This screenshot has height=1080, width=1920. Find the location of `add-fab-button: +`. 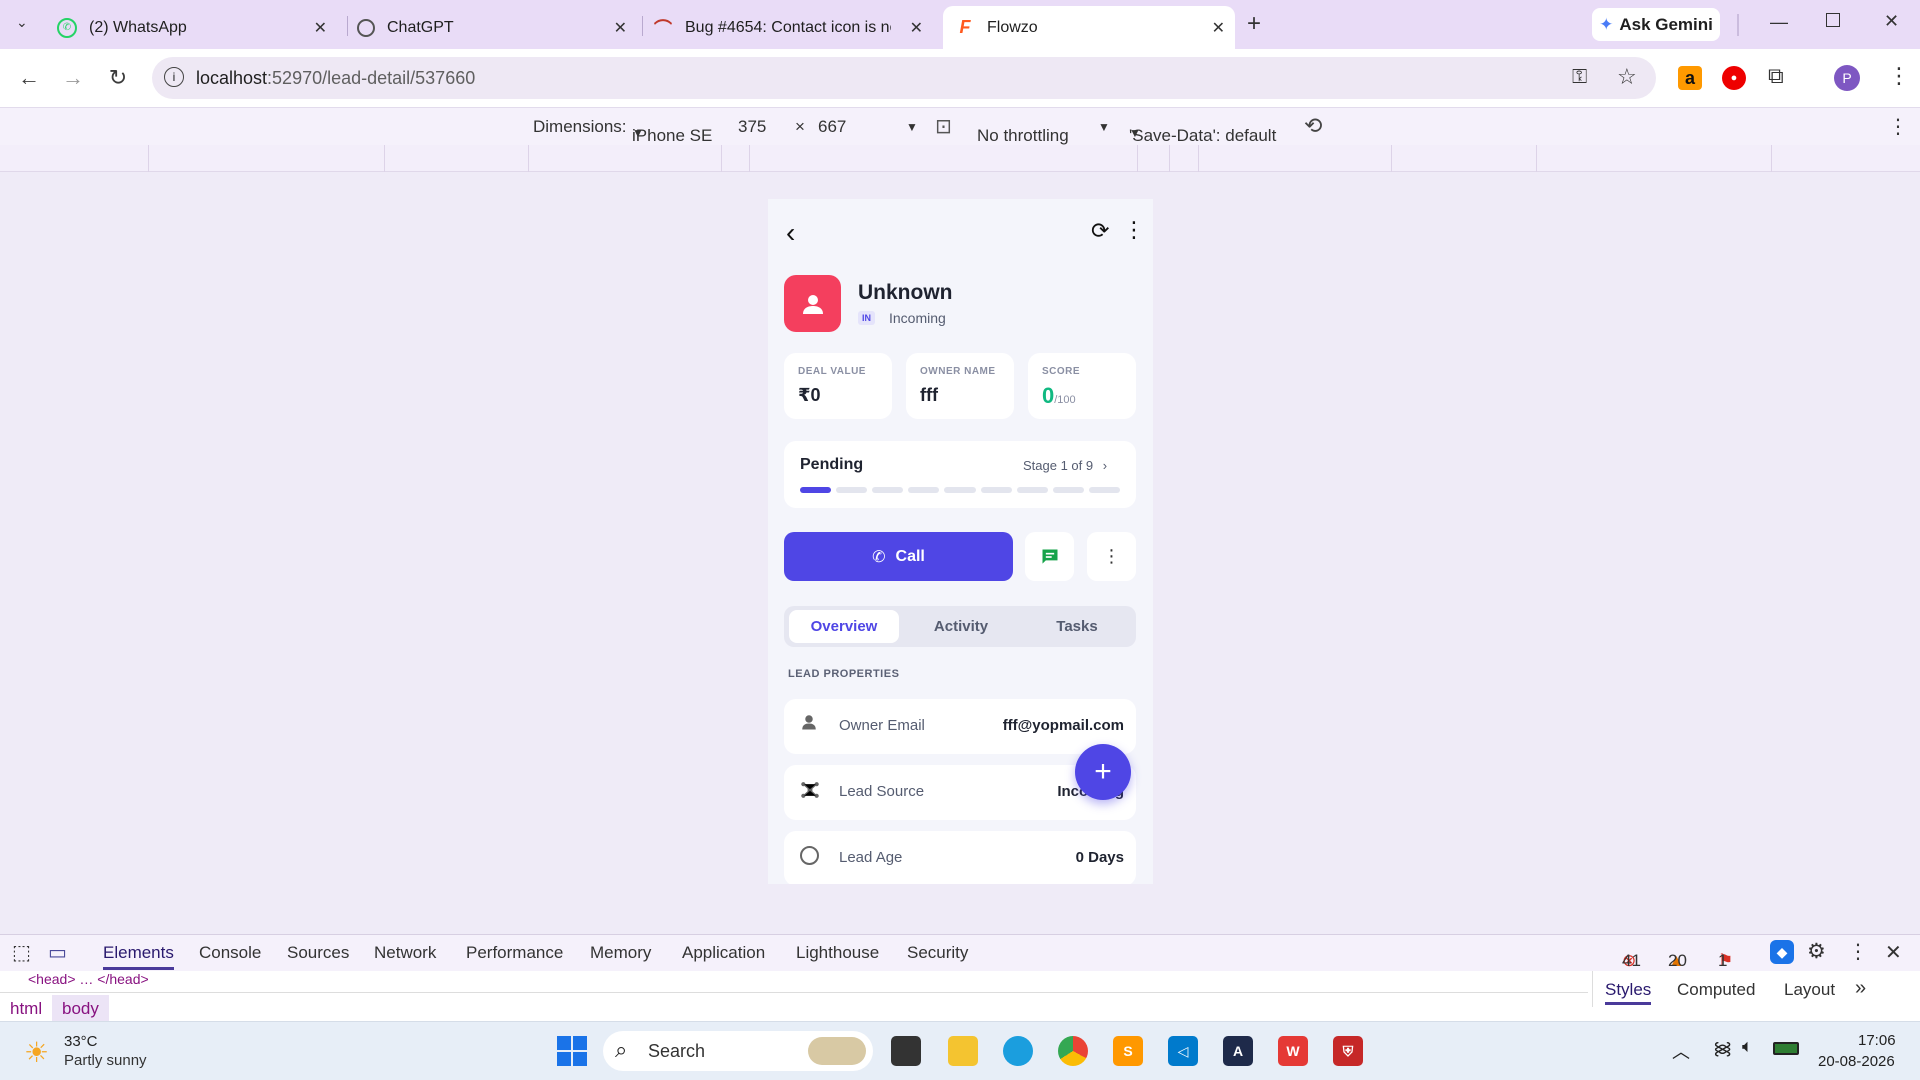

add-fab-button: + is located at coordinates (1103, 772).